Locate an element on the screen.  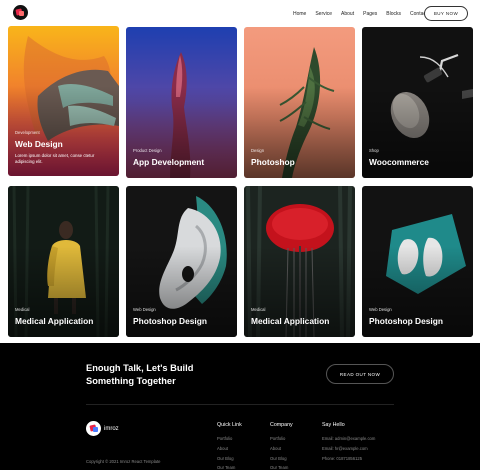
footer-divider is located at coordinates (240, 404).